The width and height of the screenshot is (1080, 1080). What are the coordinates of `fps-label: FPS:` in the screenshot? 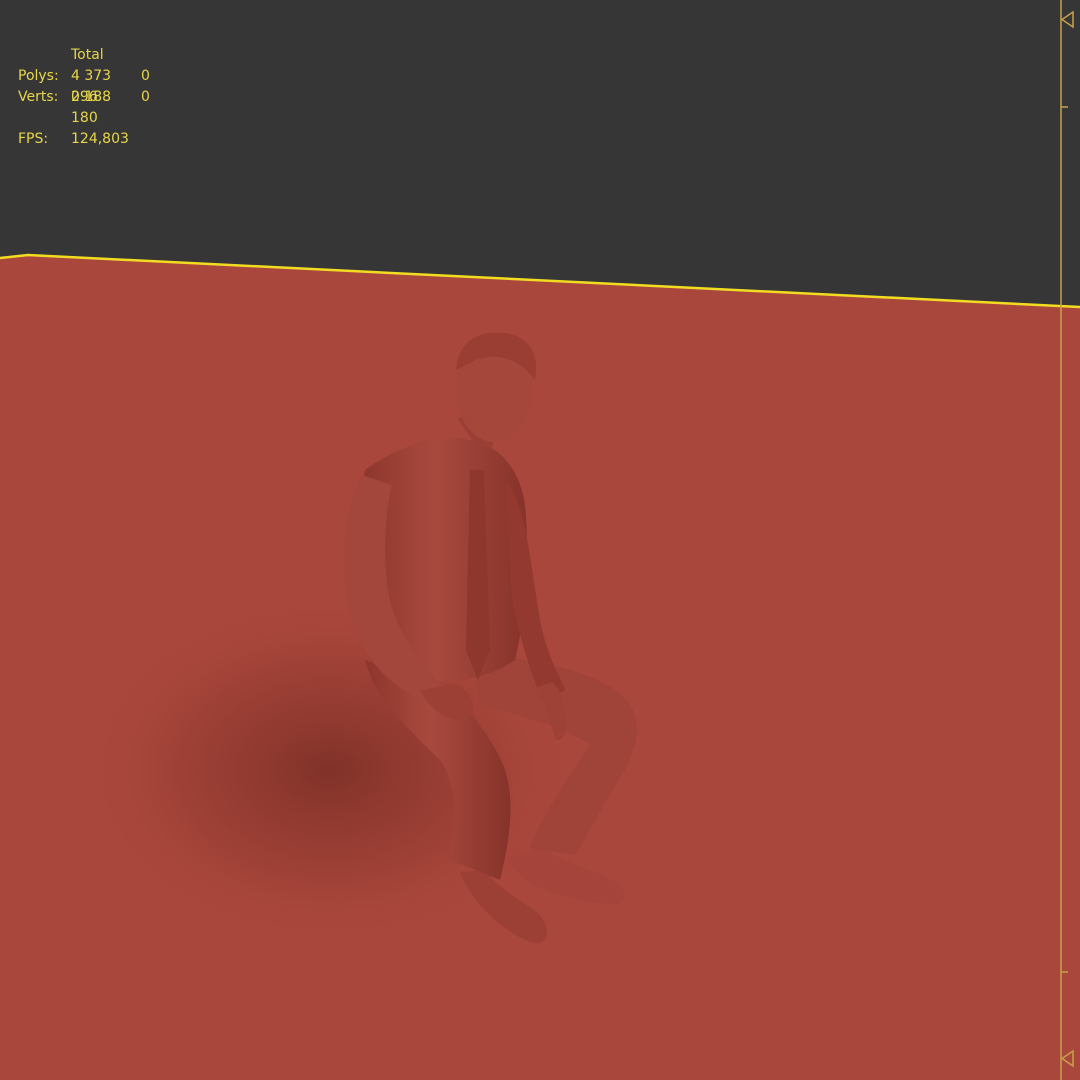 It's located at (33, 139).